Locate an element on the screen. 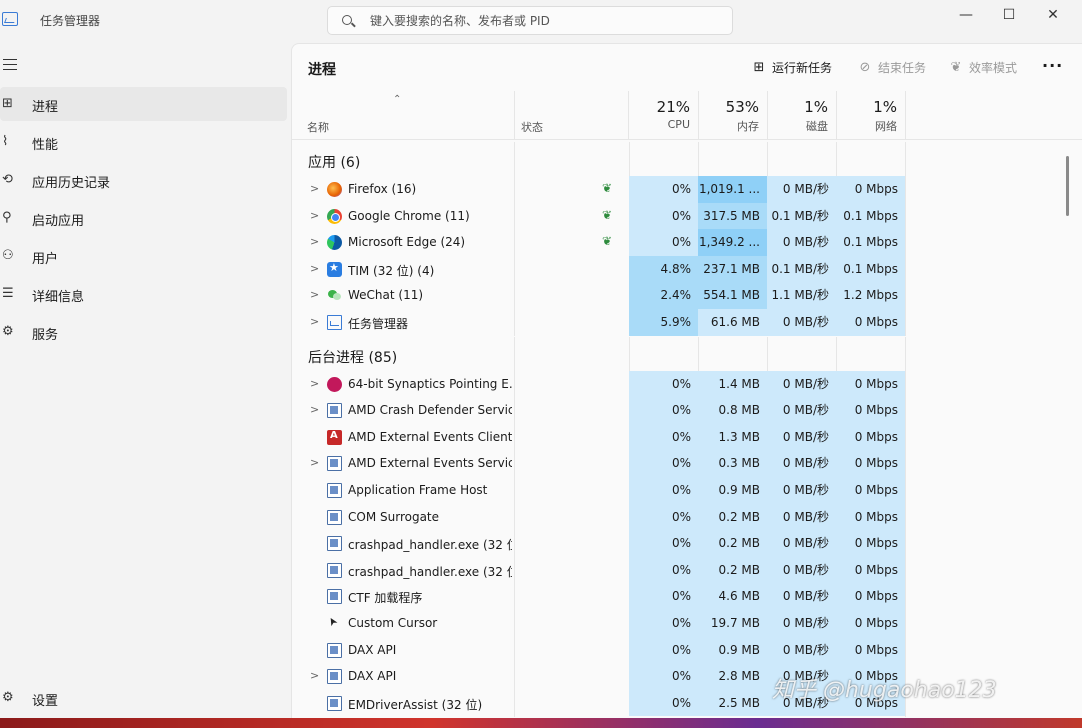 The height and width of the screenshot is (728, 1082). process-name: WeChat (11) is located at coordinates (386, 295).